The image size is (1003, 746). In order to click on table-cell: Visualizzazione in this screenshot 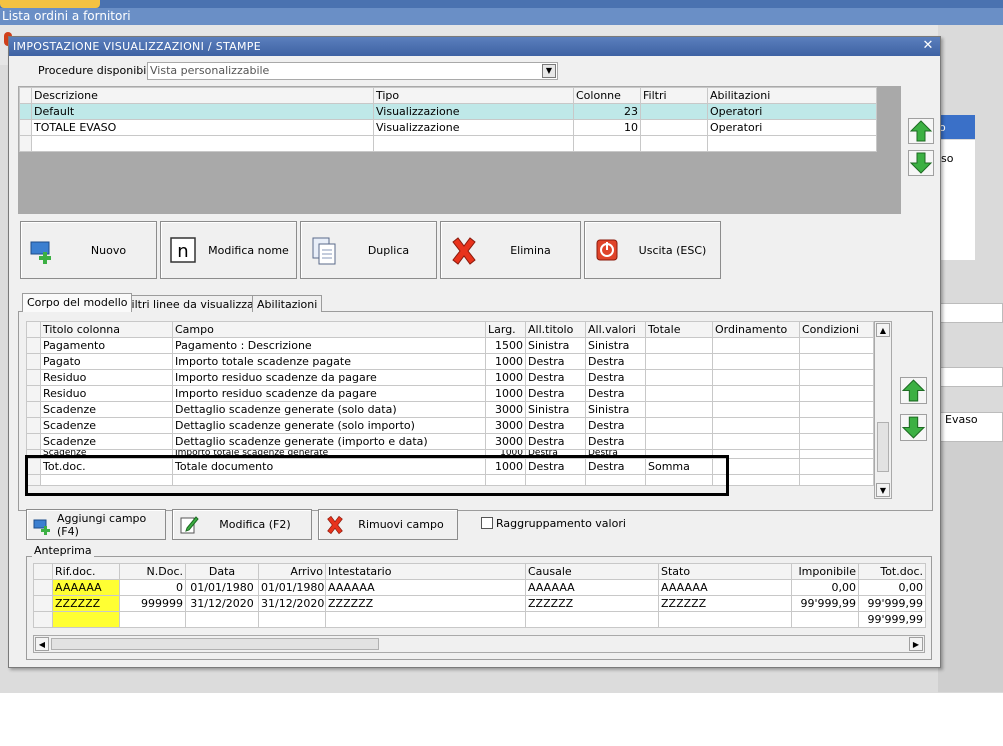, I will do `click(473, 127)`.